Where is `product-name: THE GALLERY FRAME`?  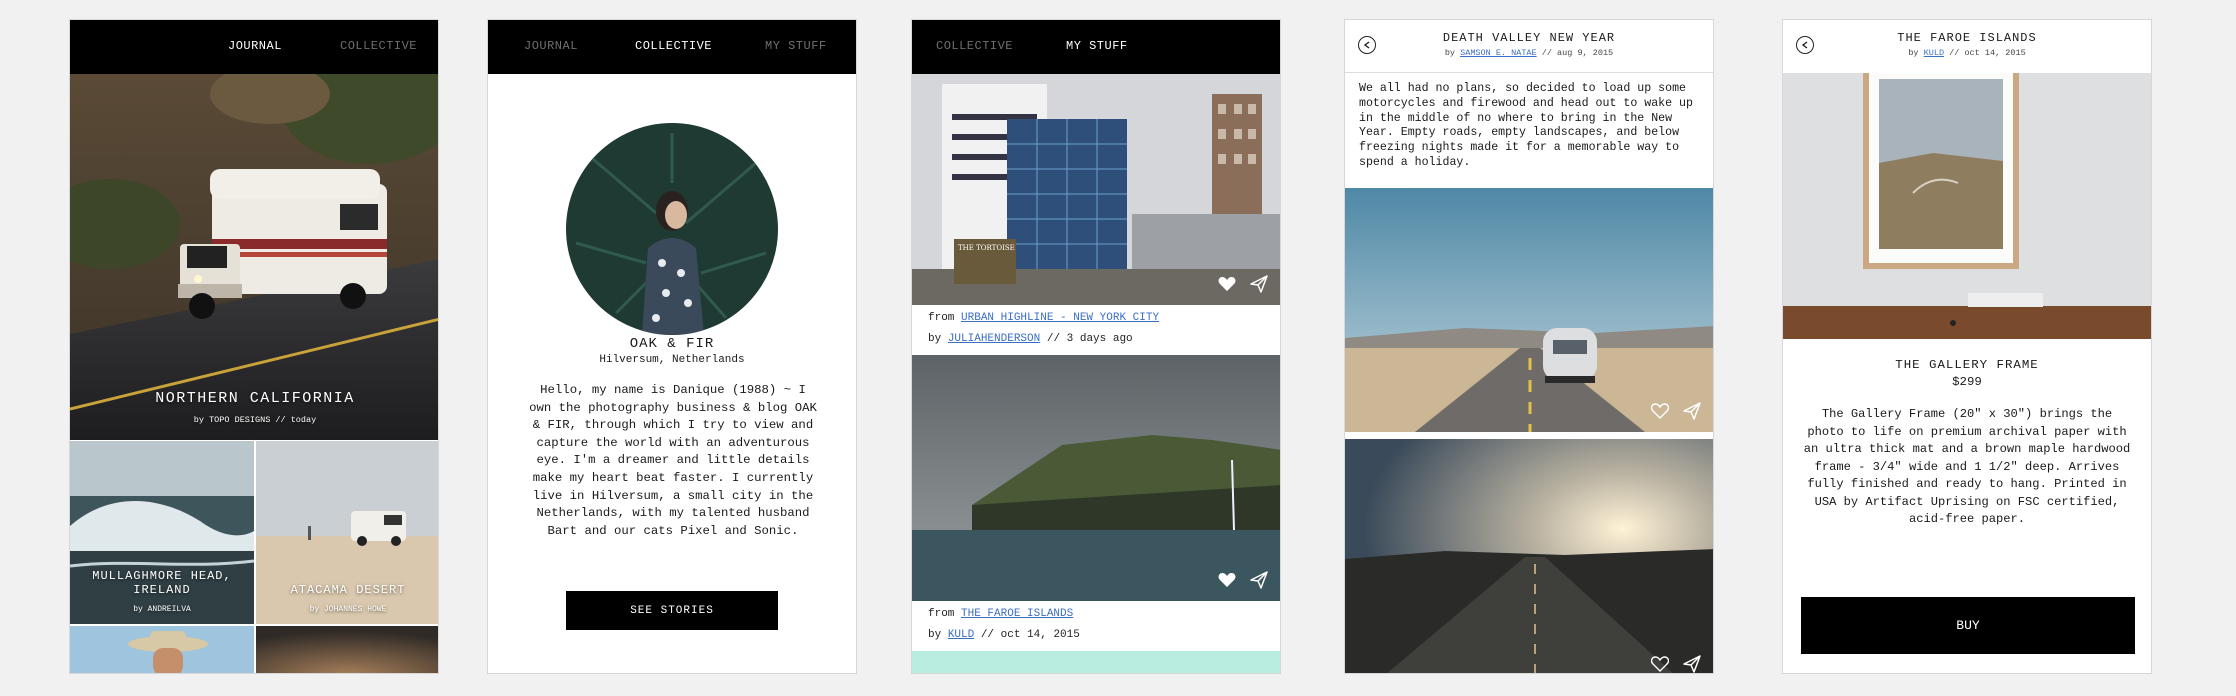
product-name: THE GALLERY FRAME is located at coordinates (1967, 365).